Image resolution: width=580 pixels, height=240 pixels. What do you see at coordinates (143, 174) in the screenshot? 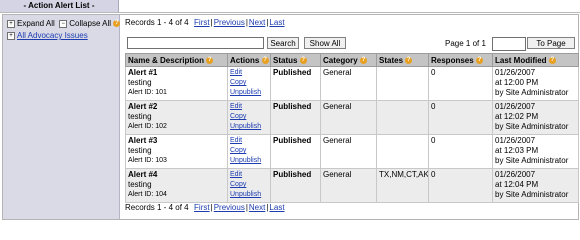
I see `alert-name: Alert #4` at bounding box center [143, 174].